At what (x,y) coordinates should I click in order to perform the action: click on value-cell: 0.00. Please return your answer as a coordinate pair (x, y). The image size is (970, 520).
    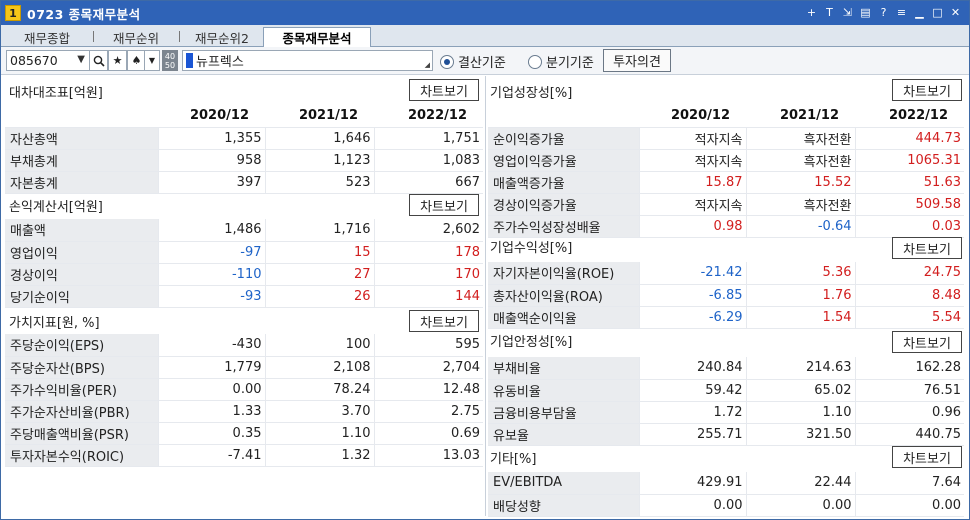
    Looking at the image, I should click on (692, 505).